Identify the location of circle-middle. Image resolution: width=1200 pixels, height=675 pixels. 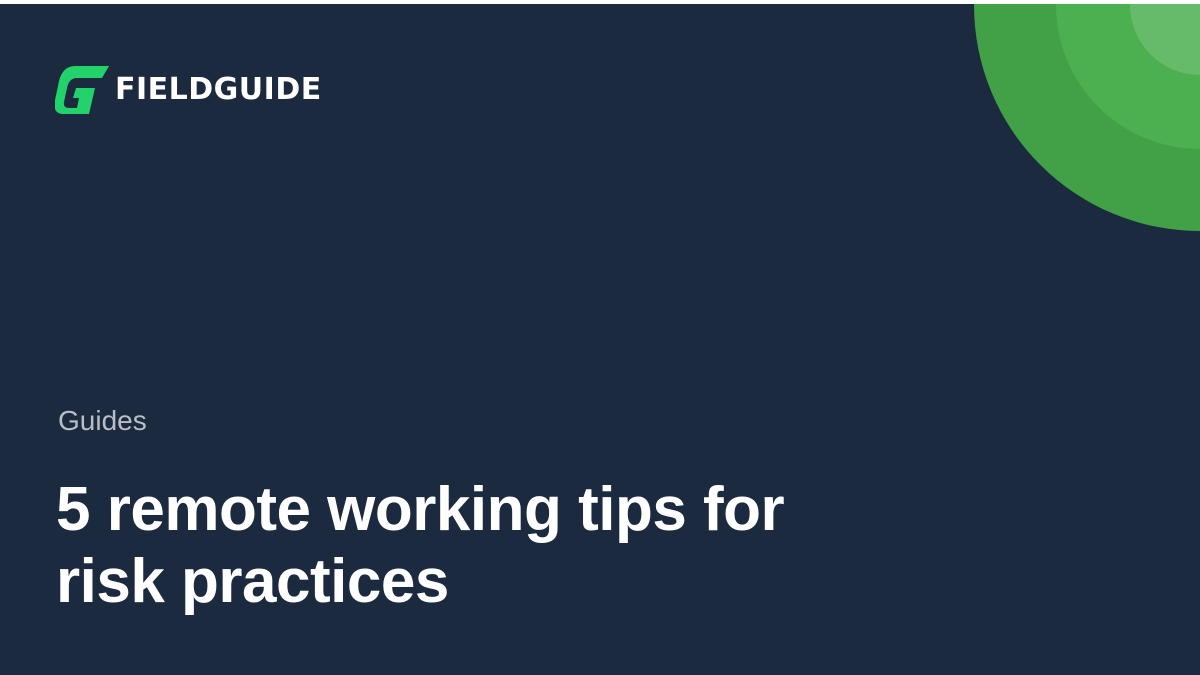
(1128, 76).